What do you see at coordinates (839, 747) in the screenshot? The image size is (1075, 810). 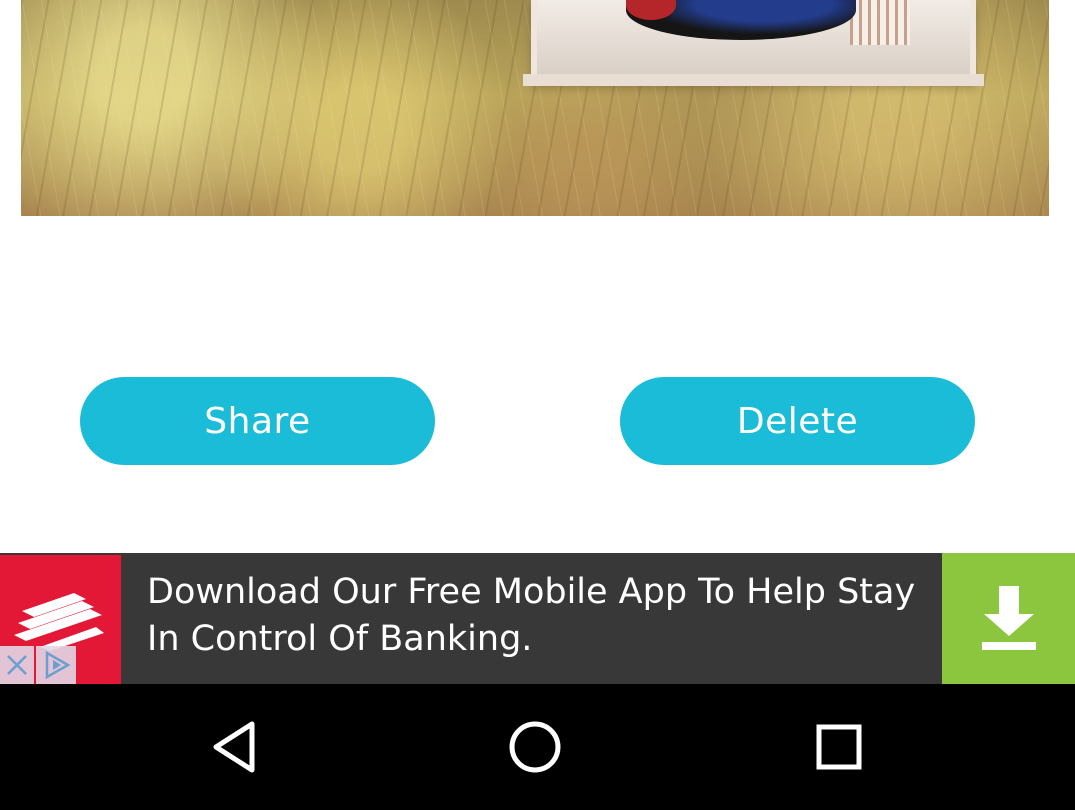 I see `recents-square-icon` at bounding box center [839, 747].